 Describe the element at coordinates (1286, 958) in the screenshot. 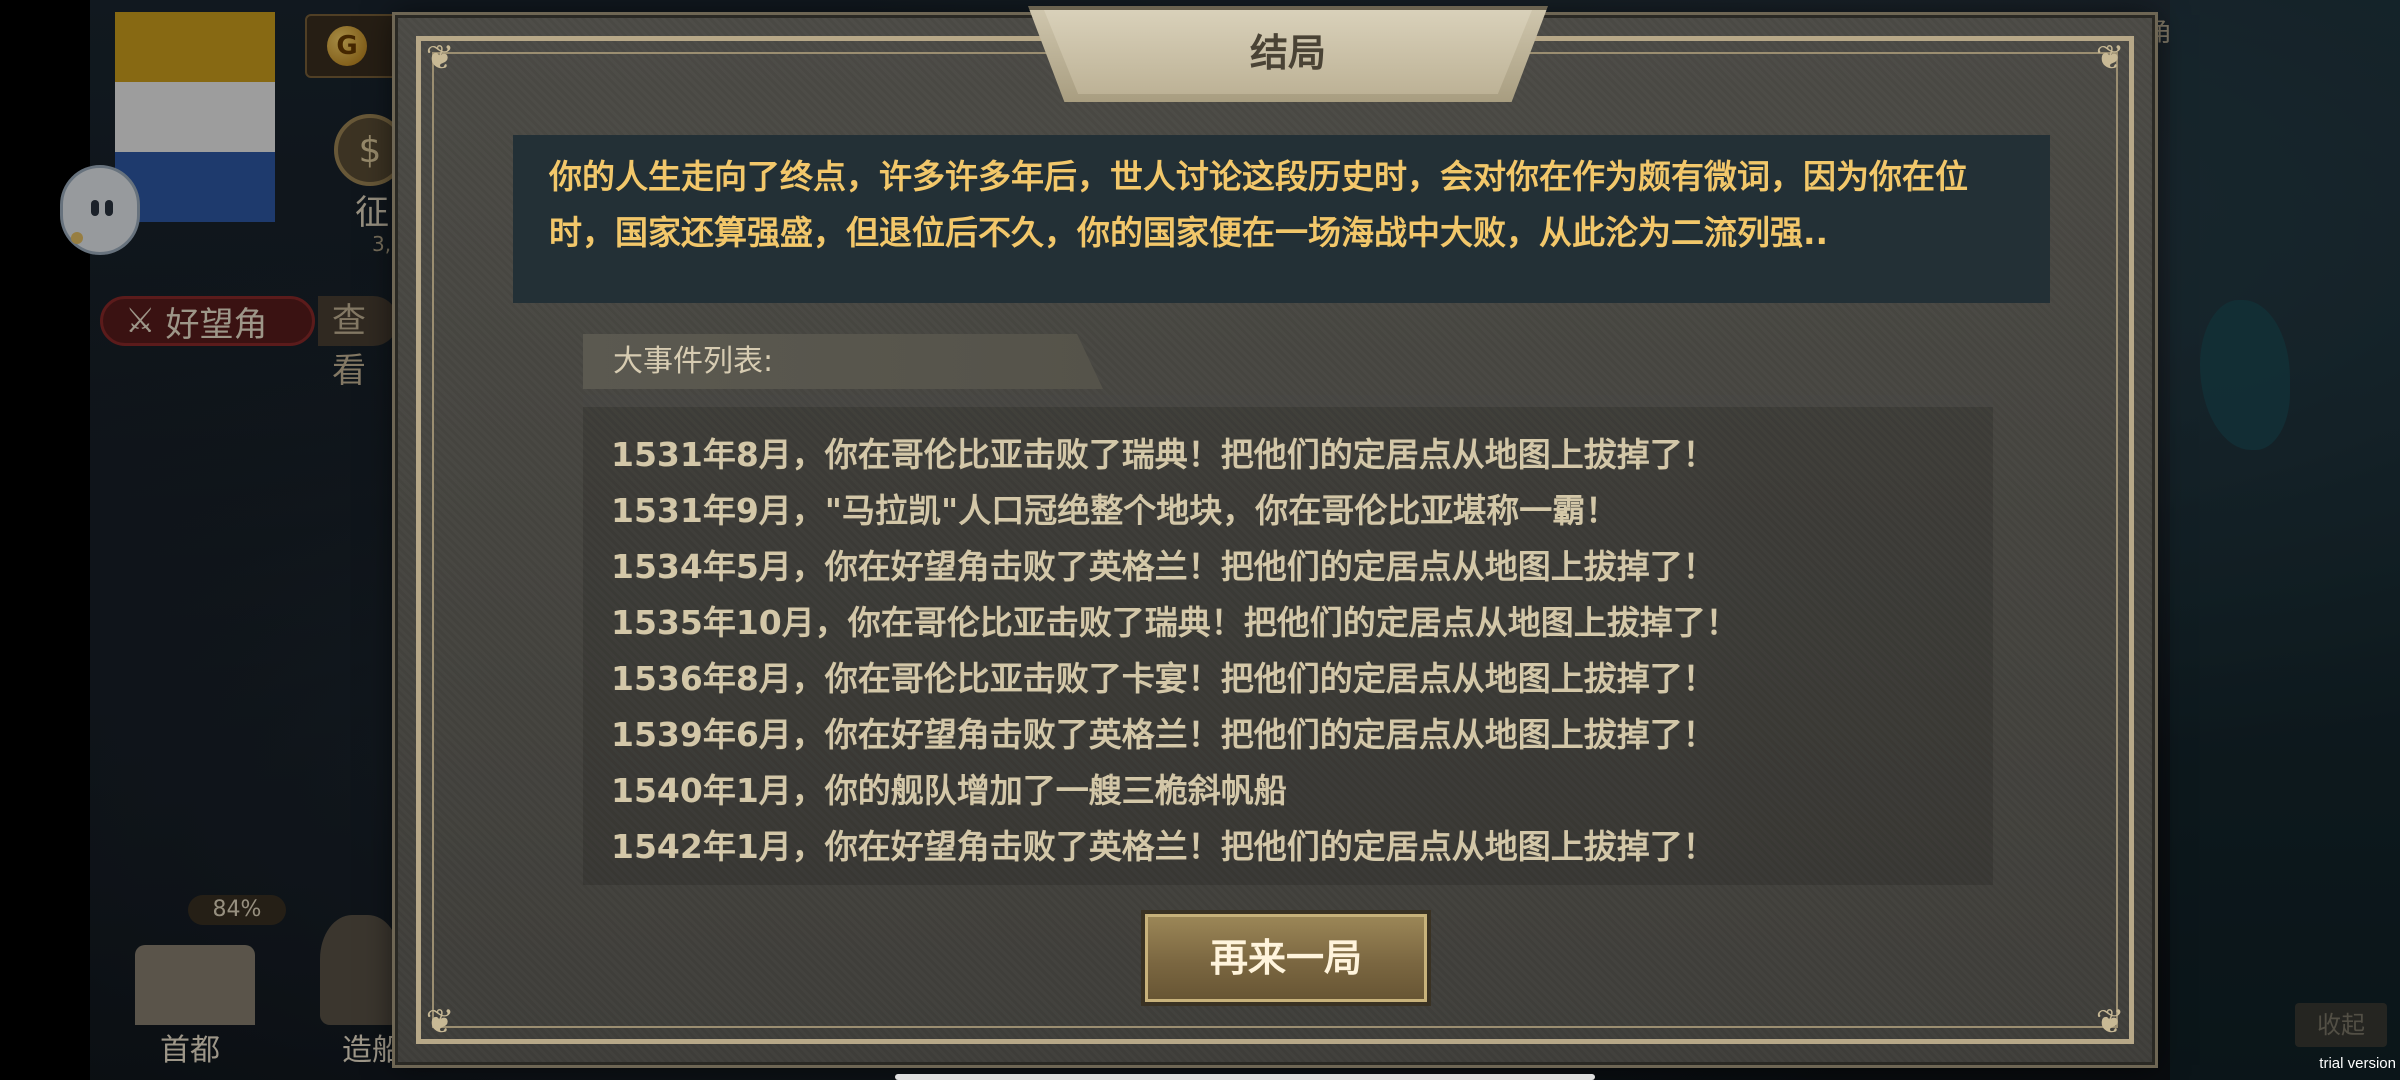

I see `play-again-button: 再来一局` at that location.